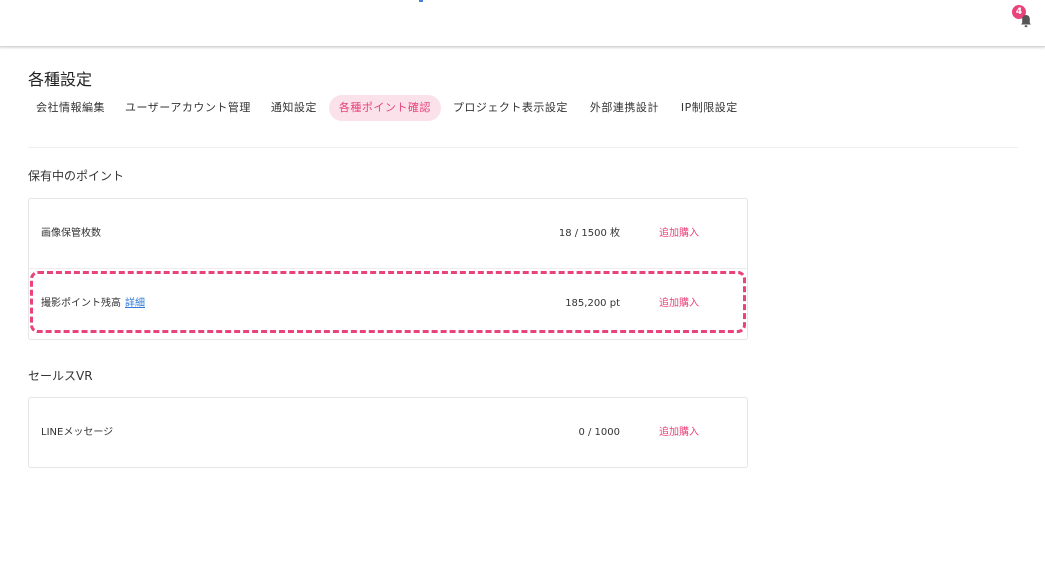 The width and height of the screenshot is (1045, 582). I want to click on row-label-text: 撮影ポイント残高, so click(81, 303).